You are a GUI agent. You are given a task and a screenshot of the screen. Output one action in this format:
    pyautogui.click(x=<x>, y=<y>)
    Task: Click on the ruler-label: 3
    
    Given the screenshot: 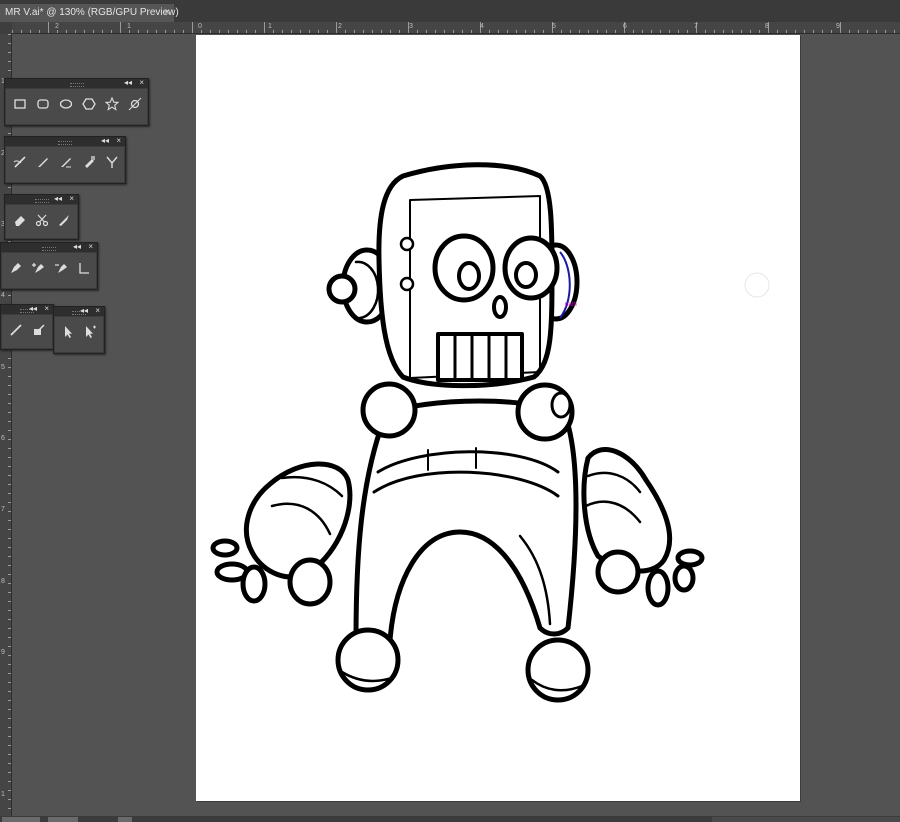 What is the action you would take?
    pyautogui.click(x=411, y=26)
    